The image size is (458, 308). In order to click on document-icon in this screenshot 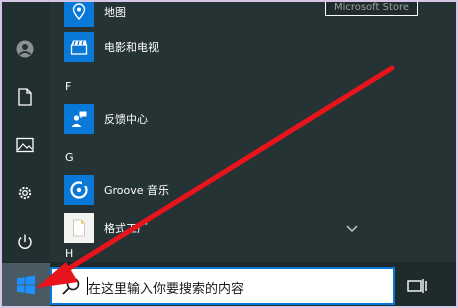, I will do `click(79, 228)`.